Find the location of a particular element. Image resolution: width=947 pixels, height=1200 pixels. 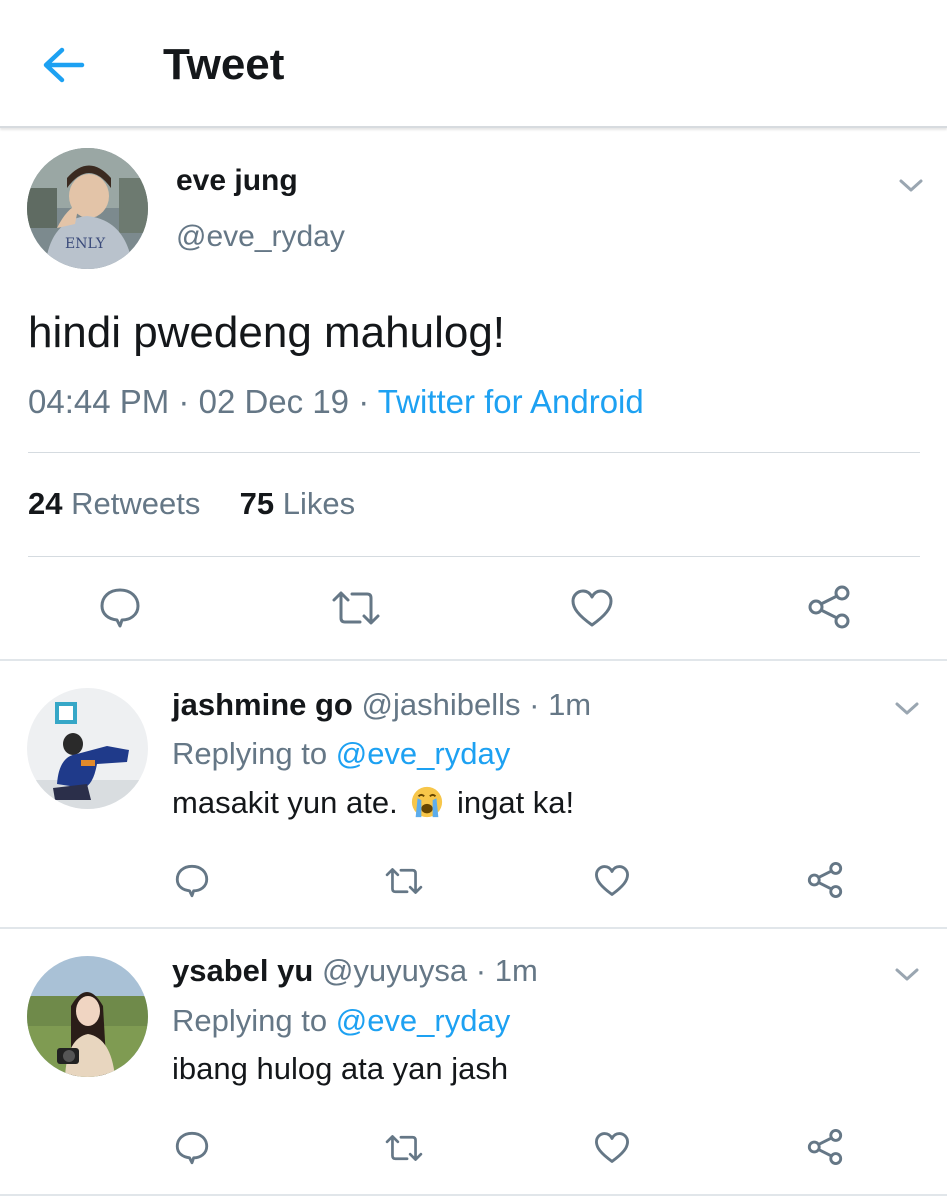

author-handle: @yuyuysa is located at coordinates (394, 970).